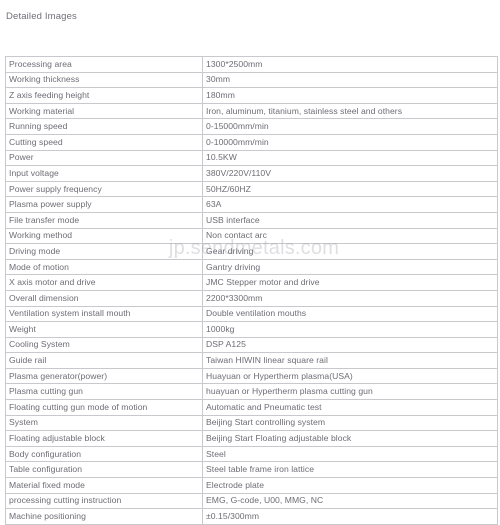  Describe the element at coordinates (104, 501) in the screenshot. I see `spec-label-cell: processing cutting instruction` at that location.